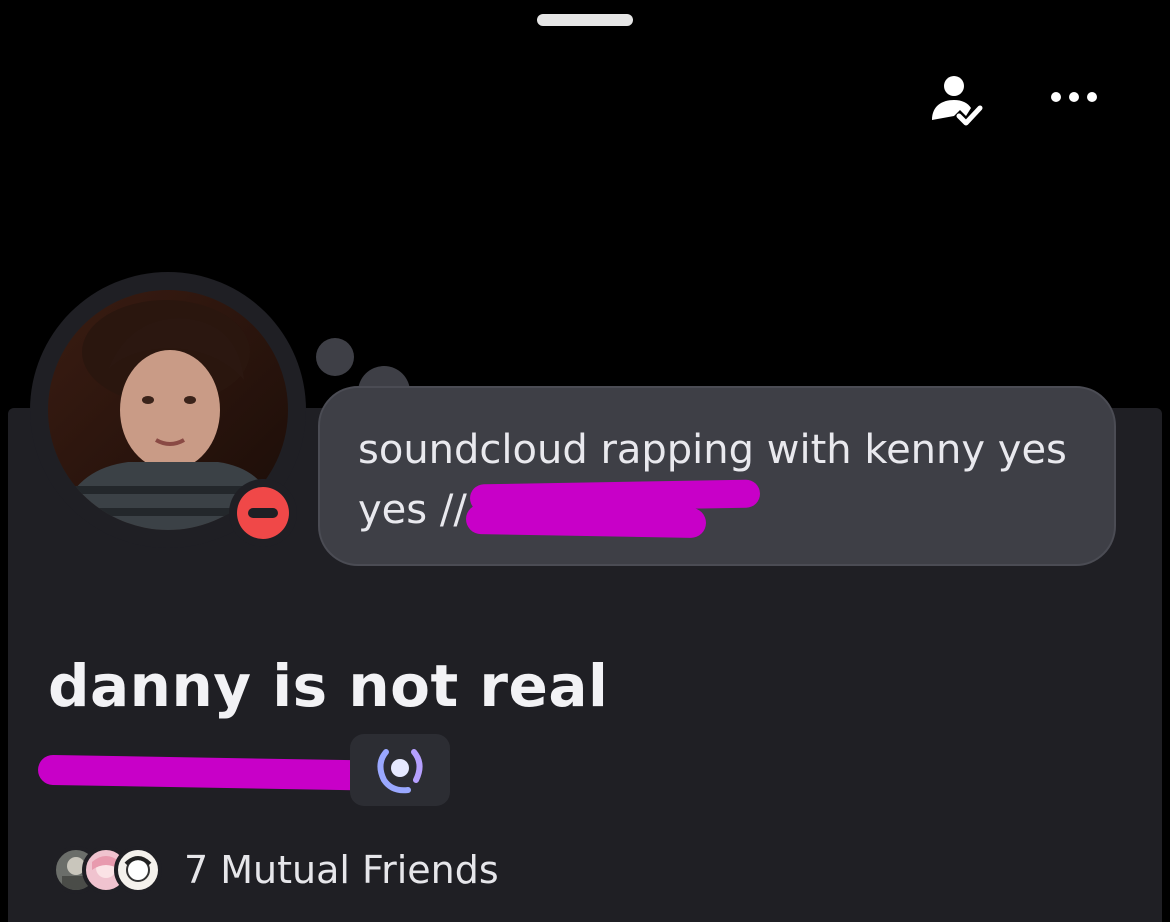 This screenshot has width=1170, height=922. What do you see at coordinates (341, 870) in the screenshot?
I see `mutual-friends-label: 7 Mutual Friends` at bounding box center [341, 870].